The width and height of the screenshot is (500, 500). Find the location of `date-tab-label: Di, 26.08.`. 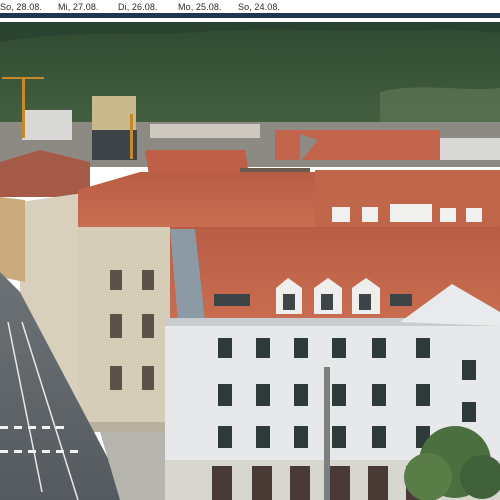

date-tab-label: Di, 26.08. is located at coordinates (138, 6).